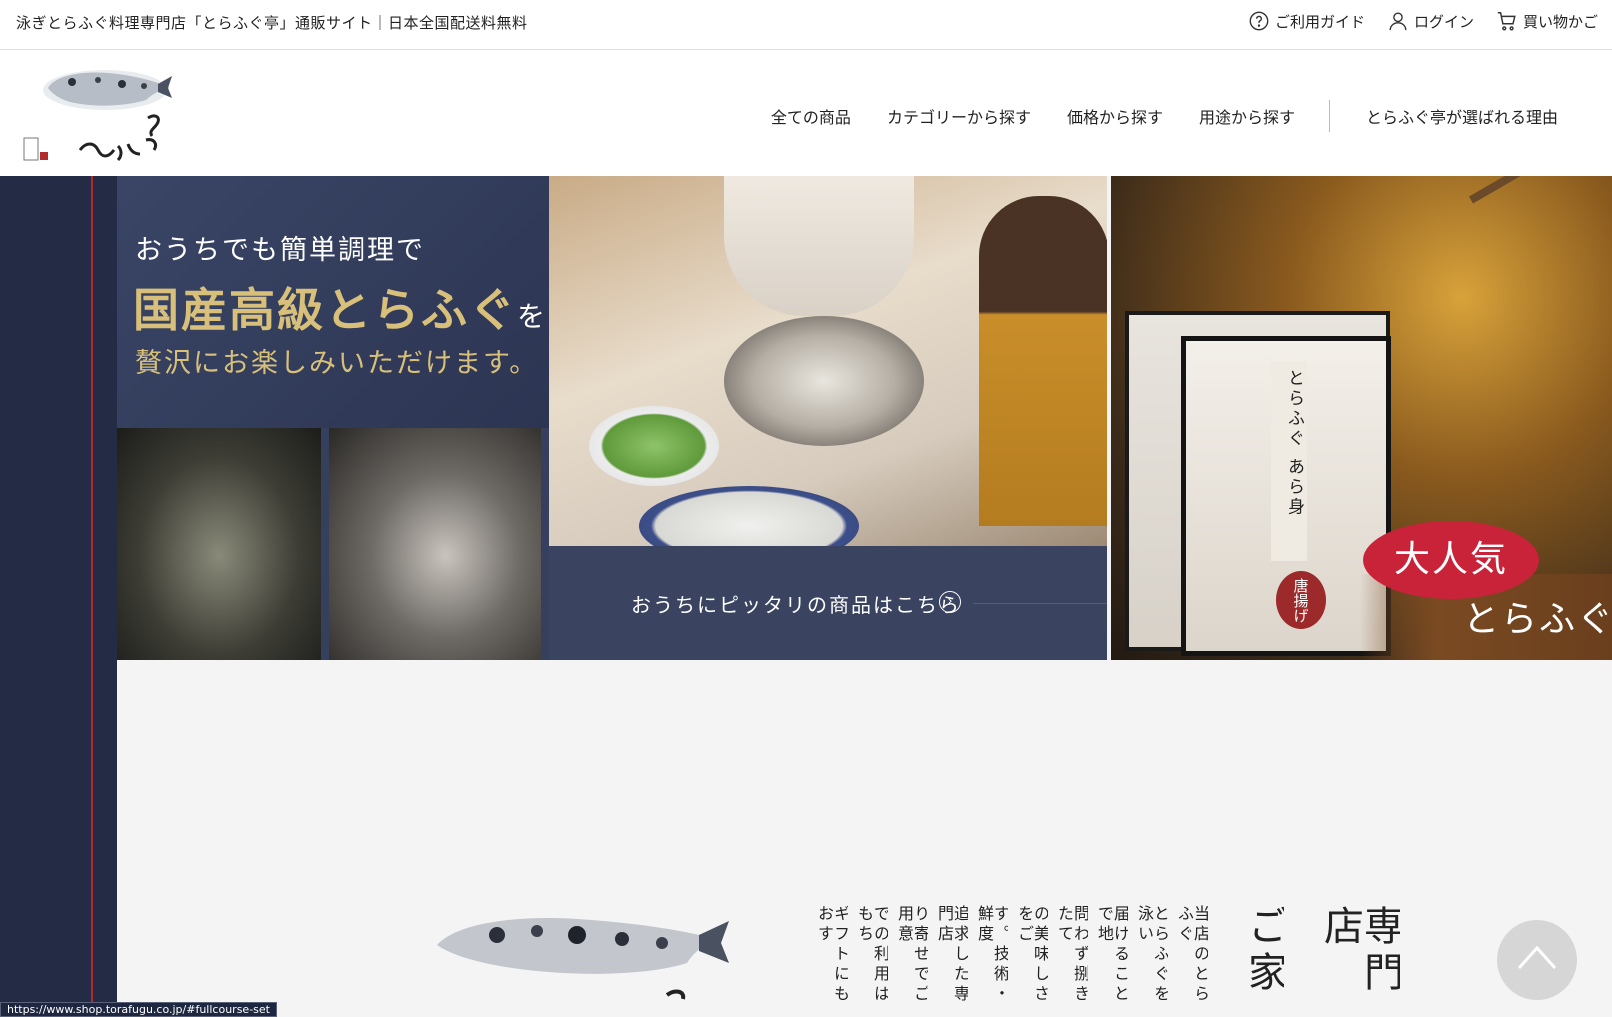 The width and height of the screenshot is (1612, 1017). I want to click on intro-body-col-5: の美味しさをご, so click(1032, 955).